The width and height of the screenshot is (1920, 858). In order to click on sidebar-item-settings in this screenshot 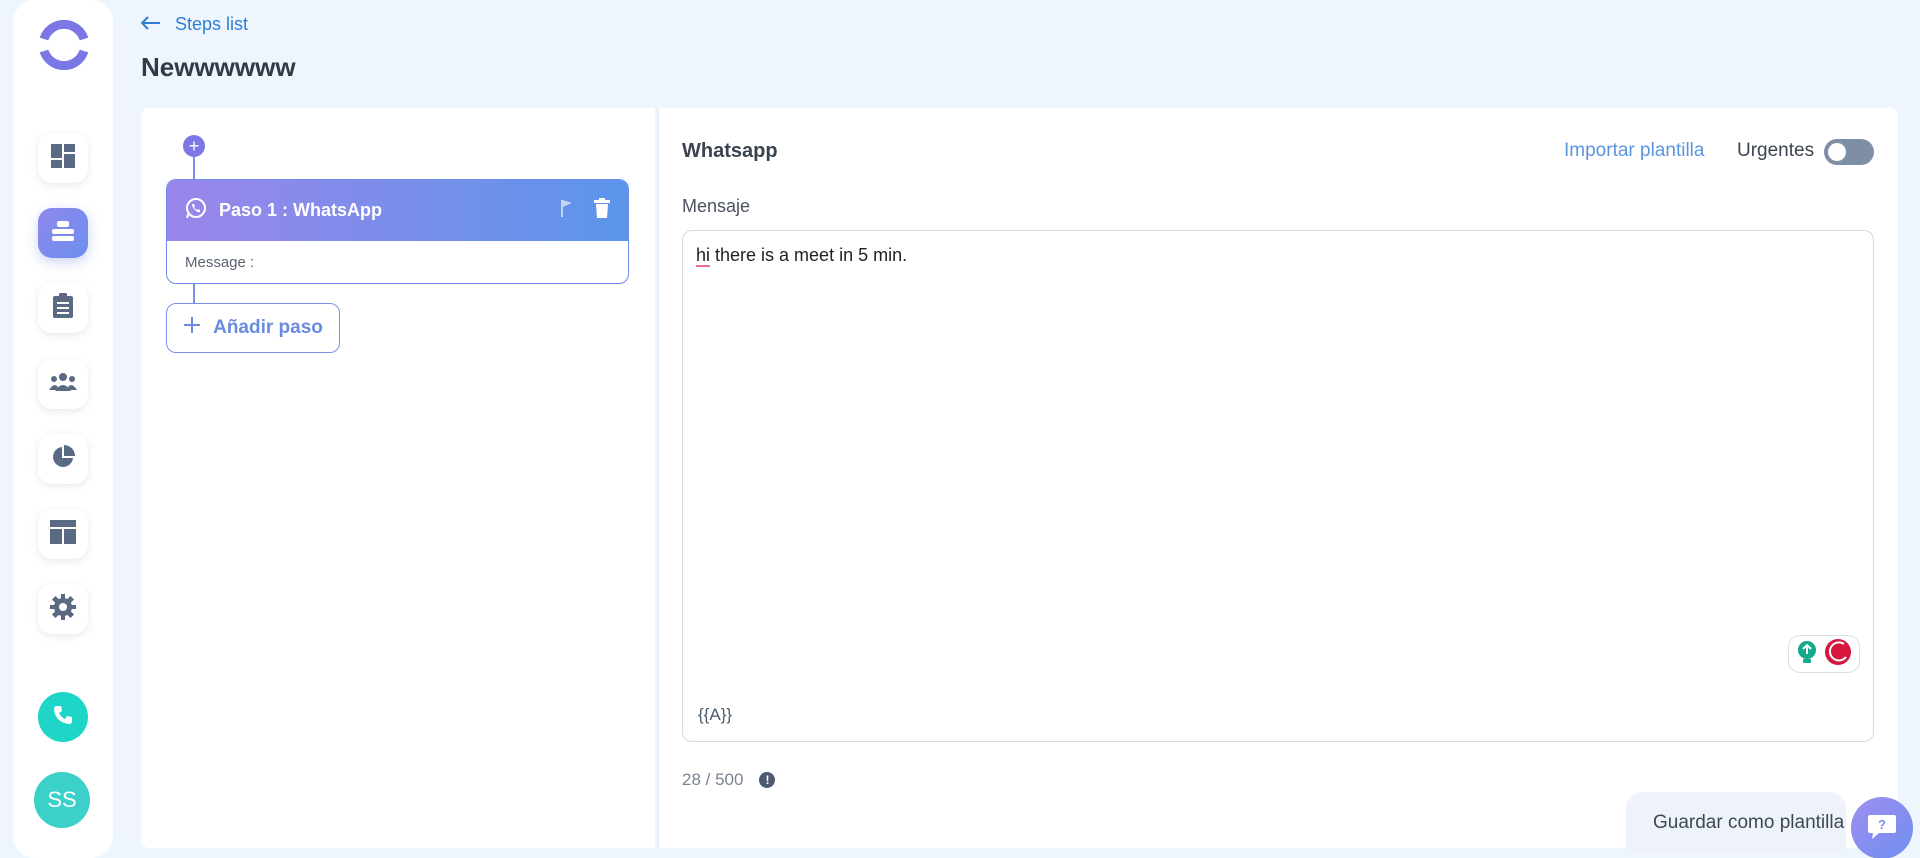, I will do `click(63, 609)`.